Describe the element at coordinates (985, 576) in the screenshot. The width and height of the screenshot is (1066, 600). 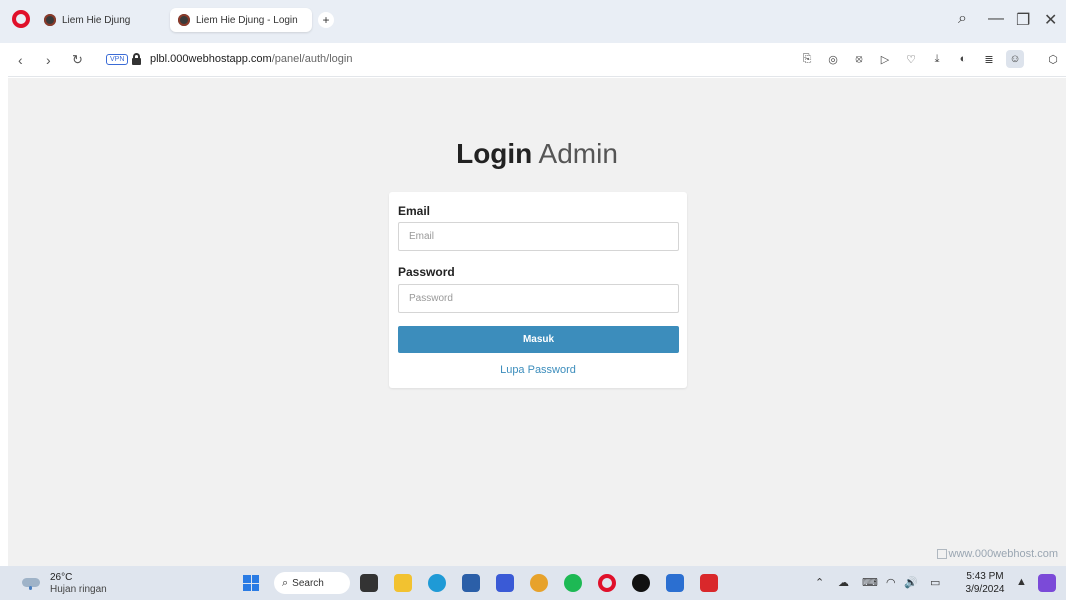
I see `clock-time: 5:43 PM` at that location.